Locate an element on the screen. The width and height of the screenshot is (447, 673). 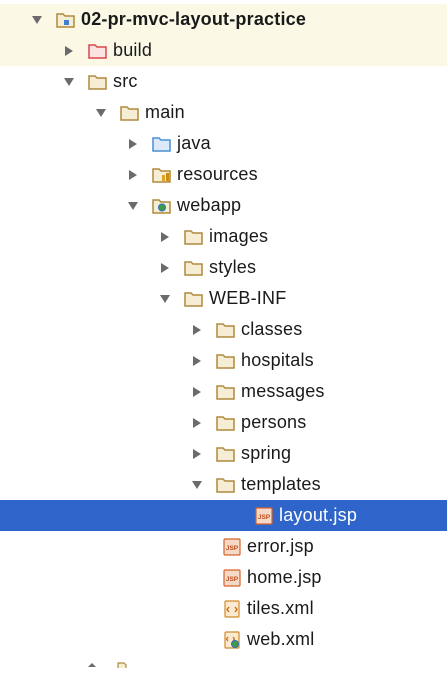
tree-row-spring: spring is located at coordinates (223, 453).